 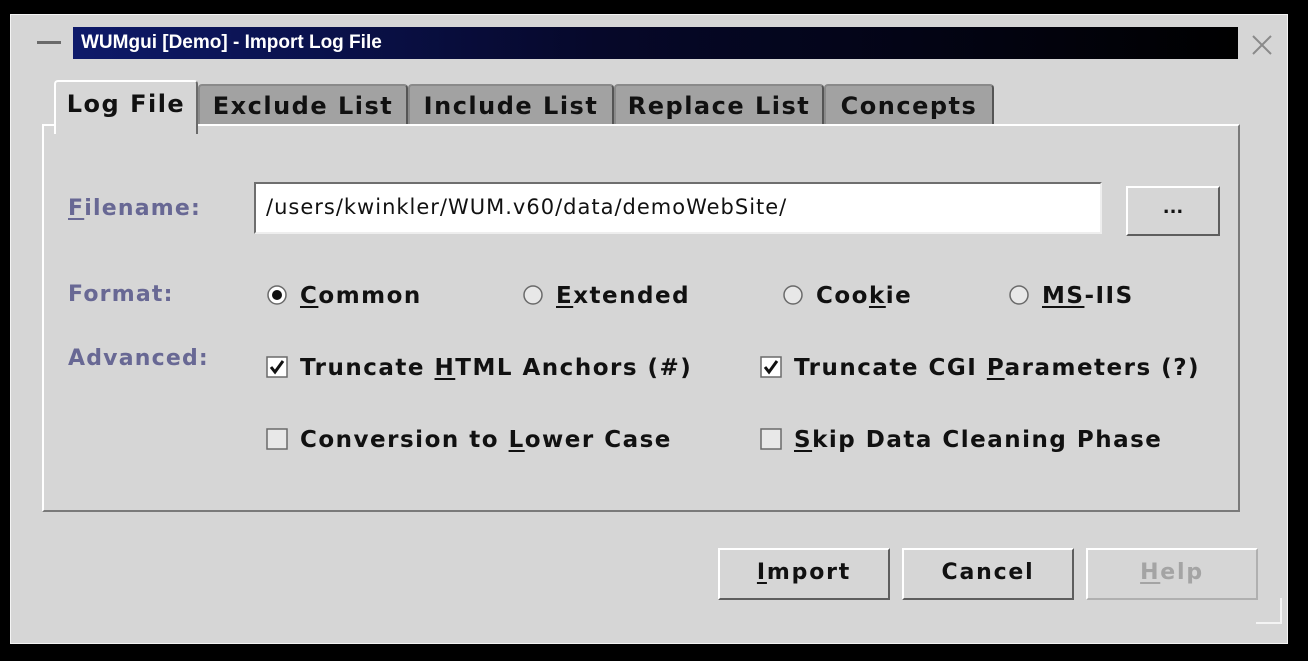 What do you see at coordinates (804, 574) in the screenshot?
I see `import-button: Import` at bounding box center [804, 574].